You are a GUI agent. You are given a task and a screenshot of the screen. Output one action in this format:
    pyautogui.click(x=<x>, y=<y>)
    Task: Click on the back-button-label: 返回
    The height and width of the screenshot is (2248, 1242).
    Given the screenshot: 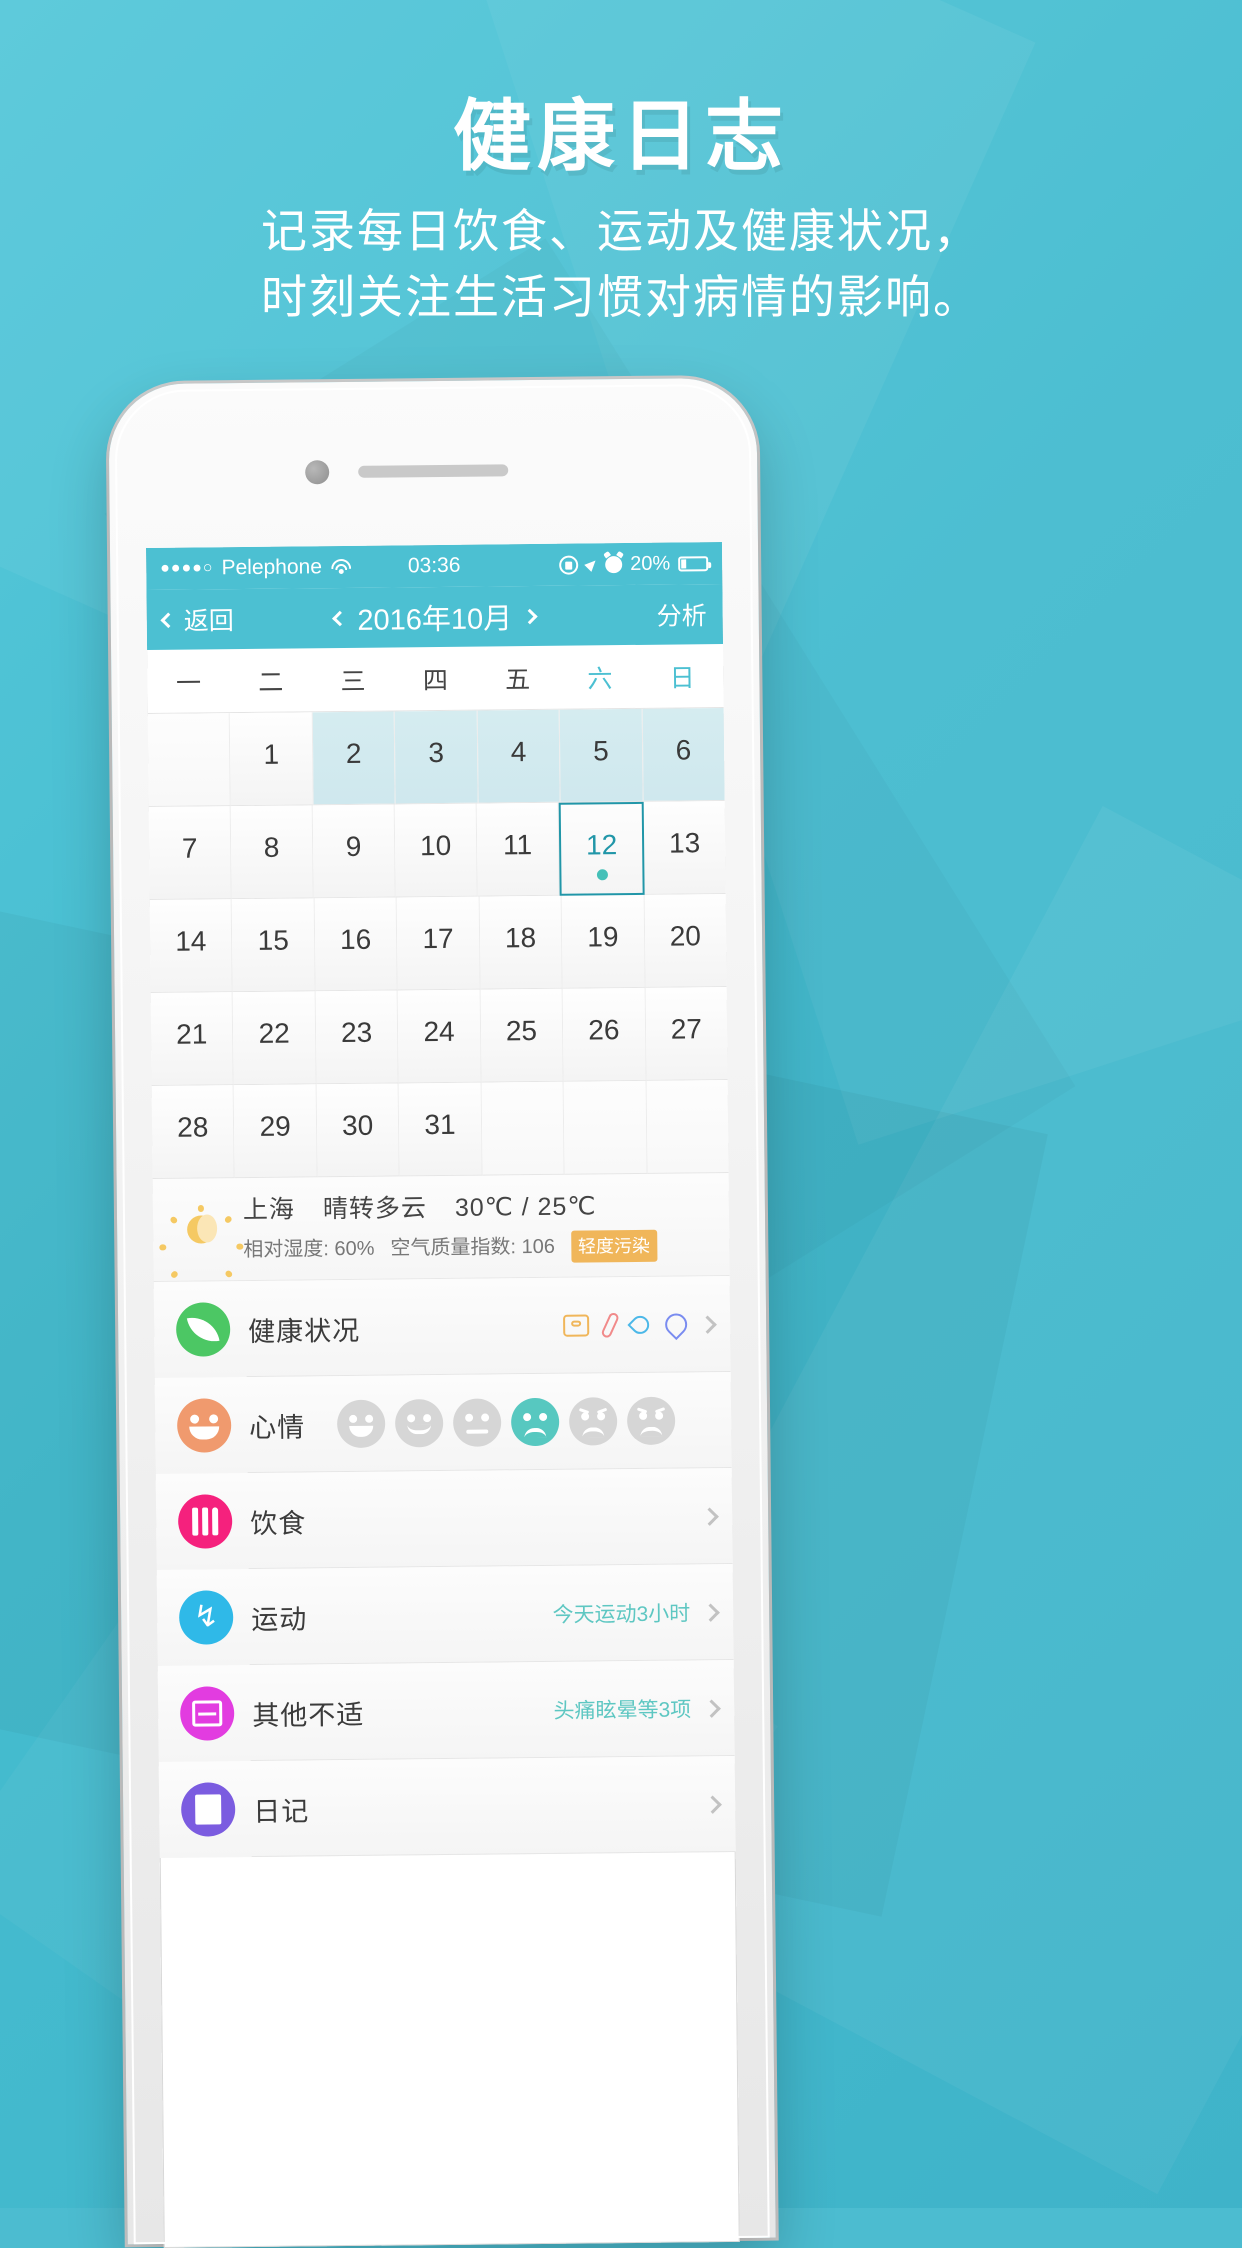 What is the action you would take?
    pyautogui.click(x=208, y=621)
    